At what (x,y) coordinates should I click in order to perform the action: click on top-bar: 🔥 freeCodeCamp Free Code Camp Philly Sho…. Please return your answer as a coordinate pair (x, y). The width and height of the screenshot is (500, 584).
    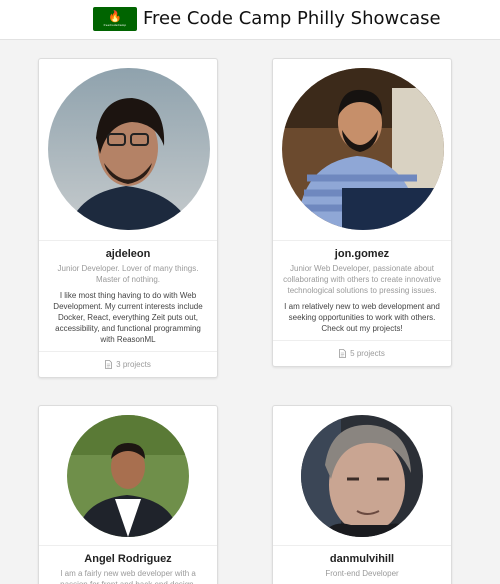
    Looking at the image, I should click on (250, 20).